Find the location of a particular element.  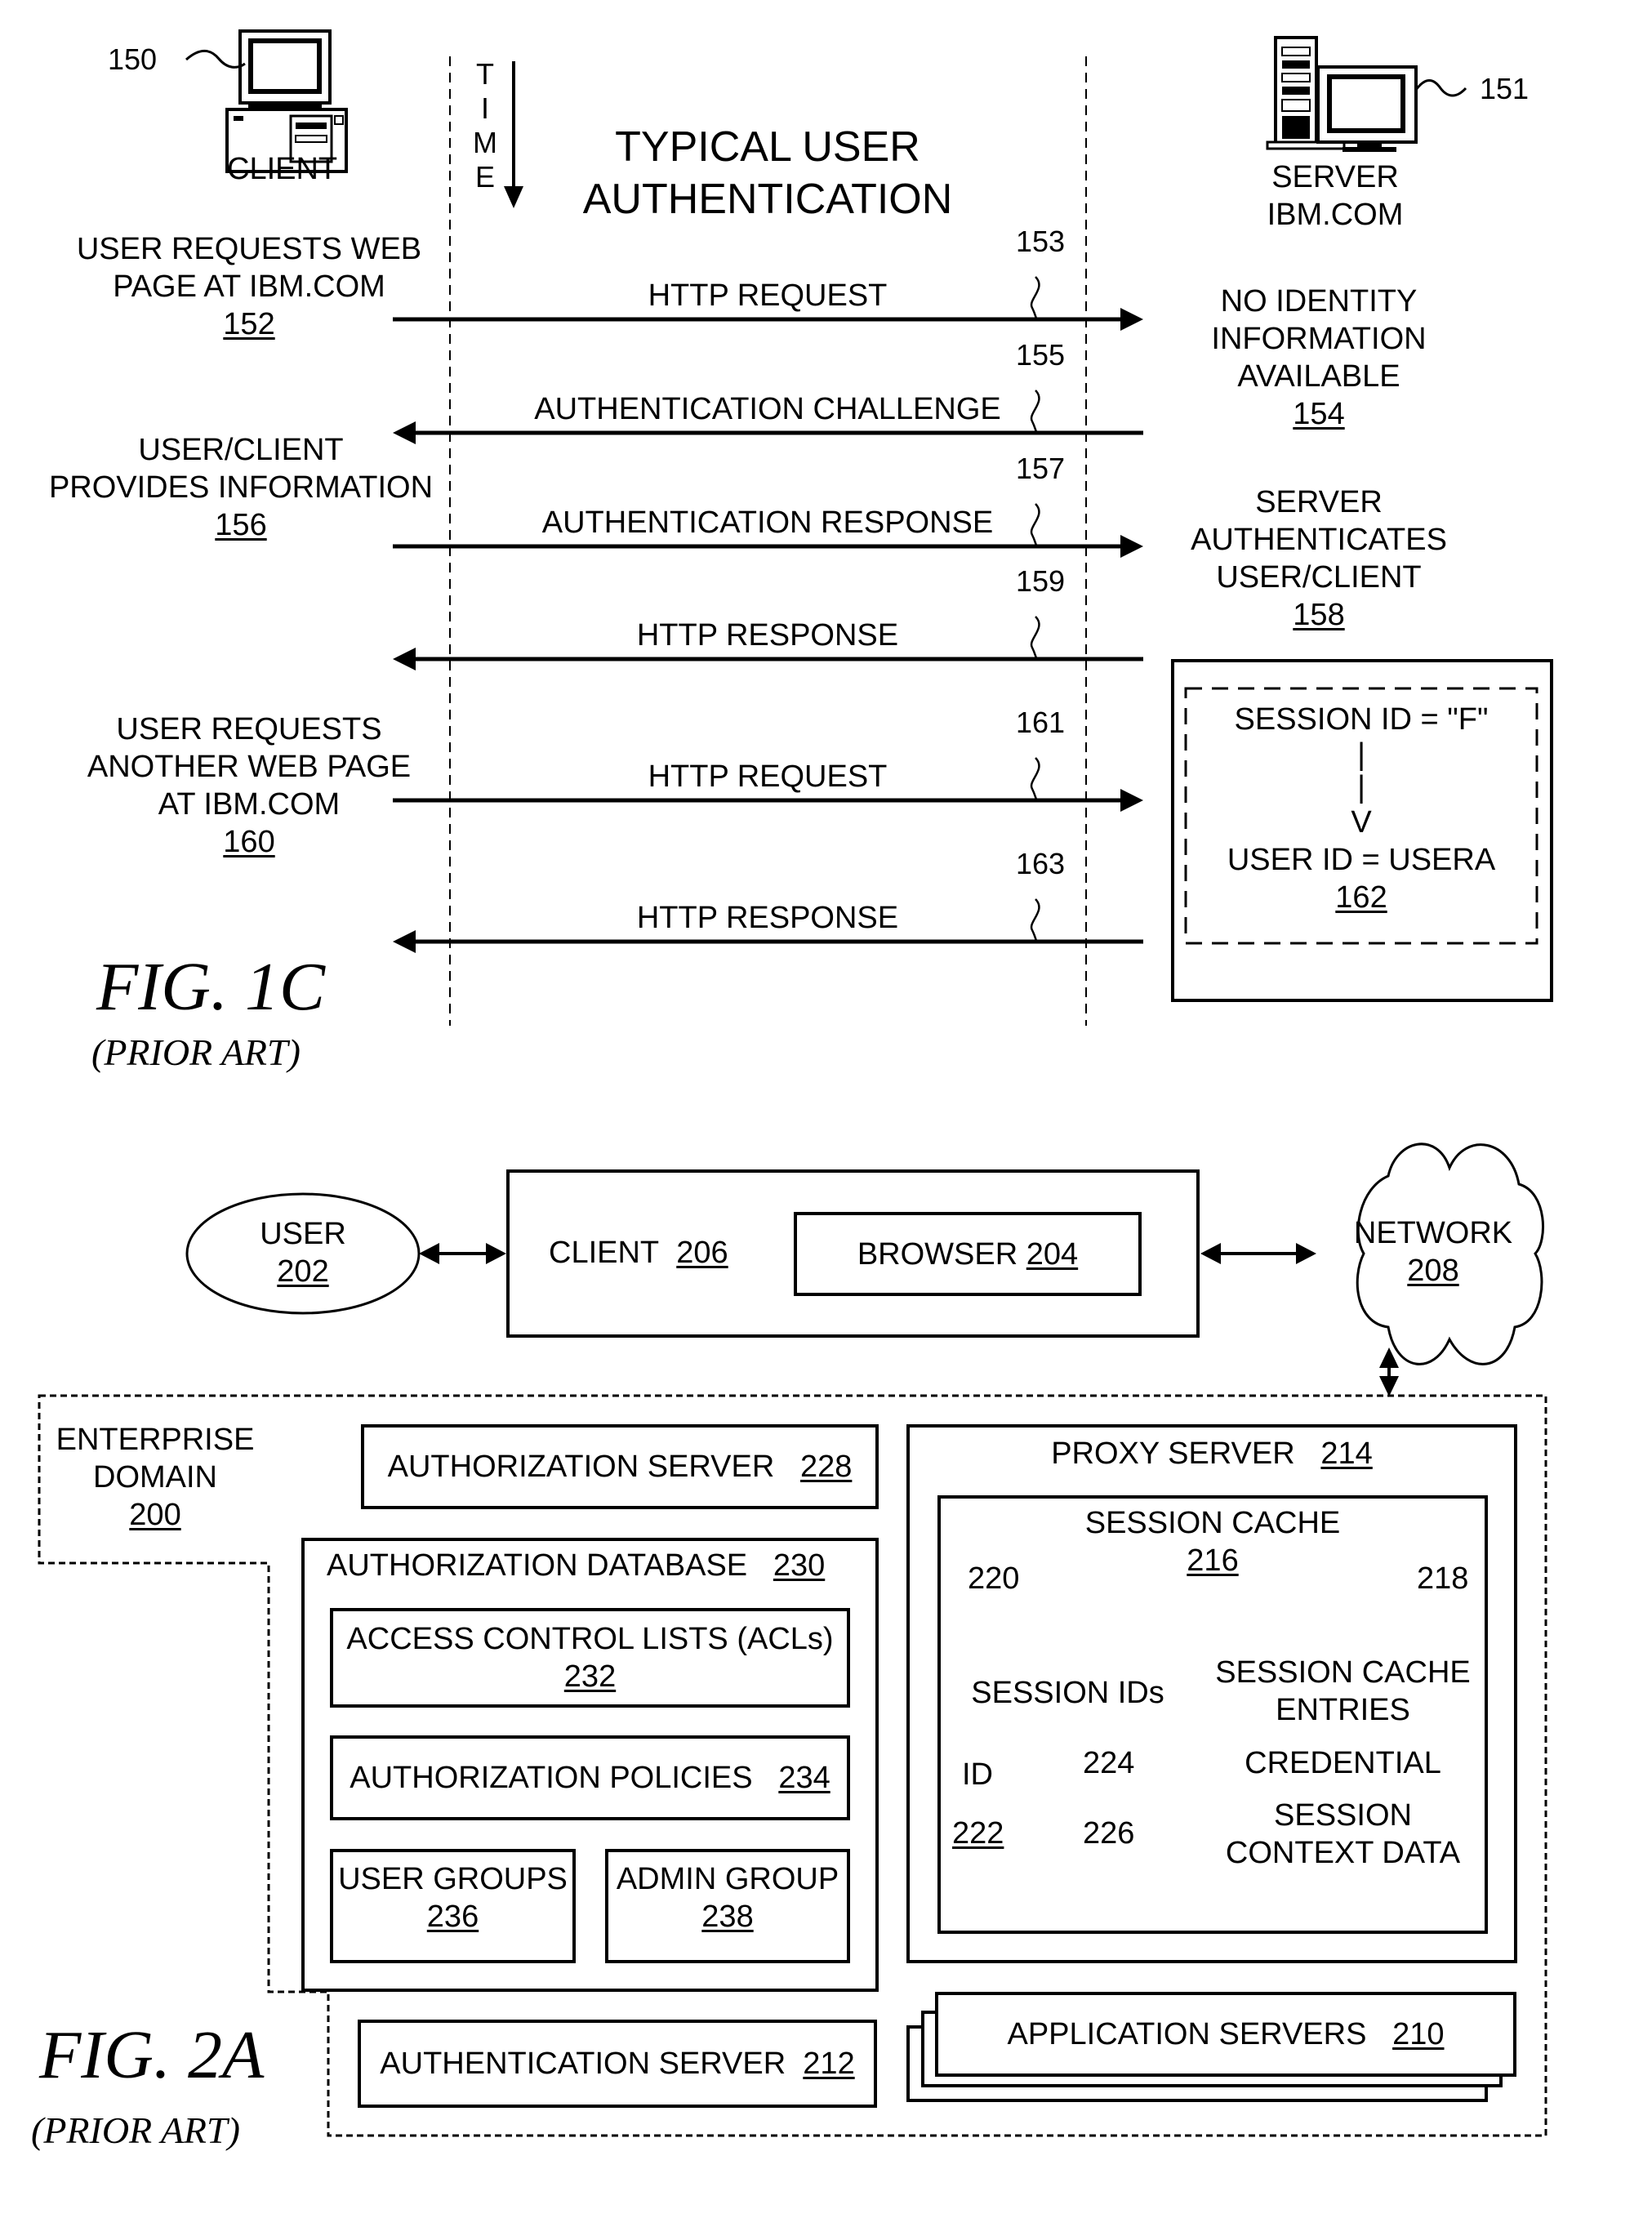

message-label: AUTHENTICATION CHALLENGE is located at coordinates (767, 409).